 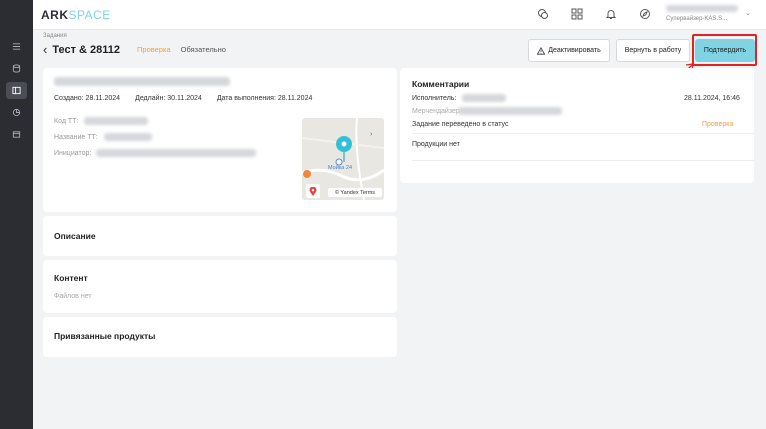 I want to click on box-icon, so click(x=16, y=134).